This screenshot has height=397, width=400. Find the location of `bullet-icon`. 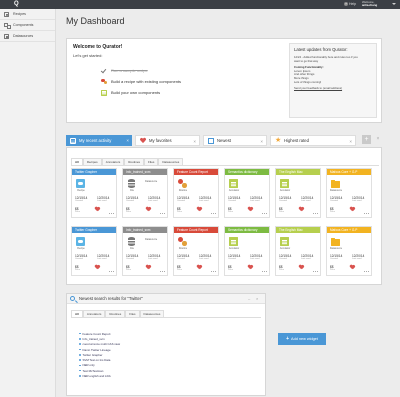

bullet-icon is located at coordinates (80, 349).